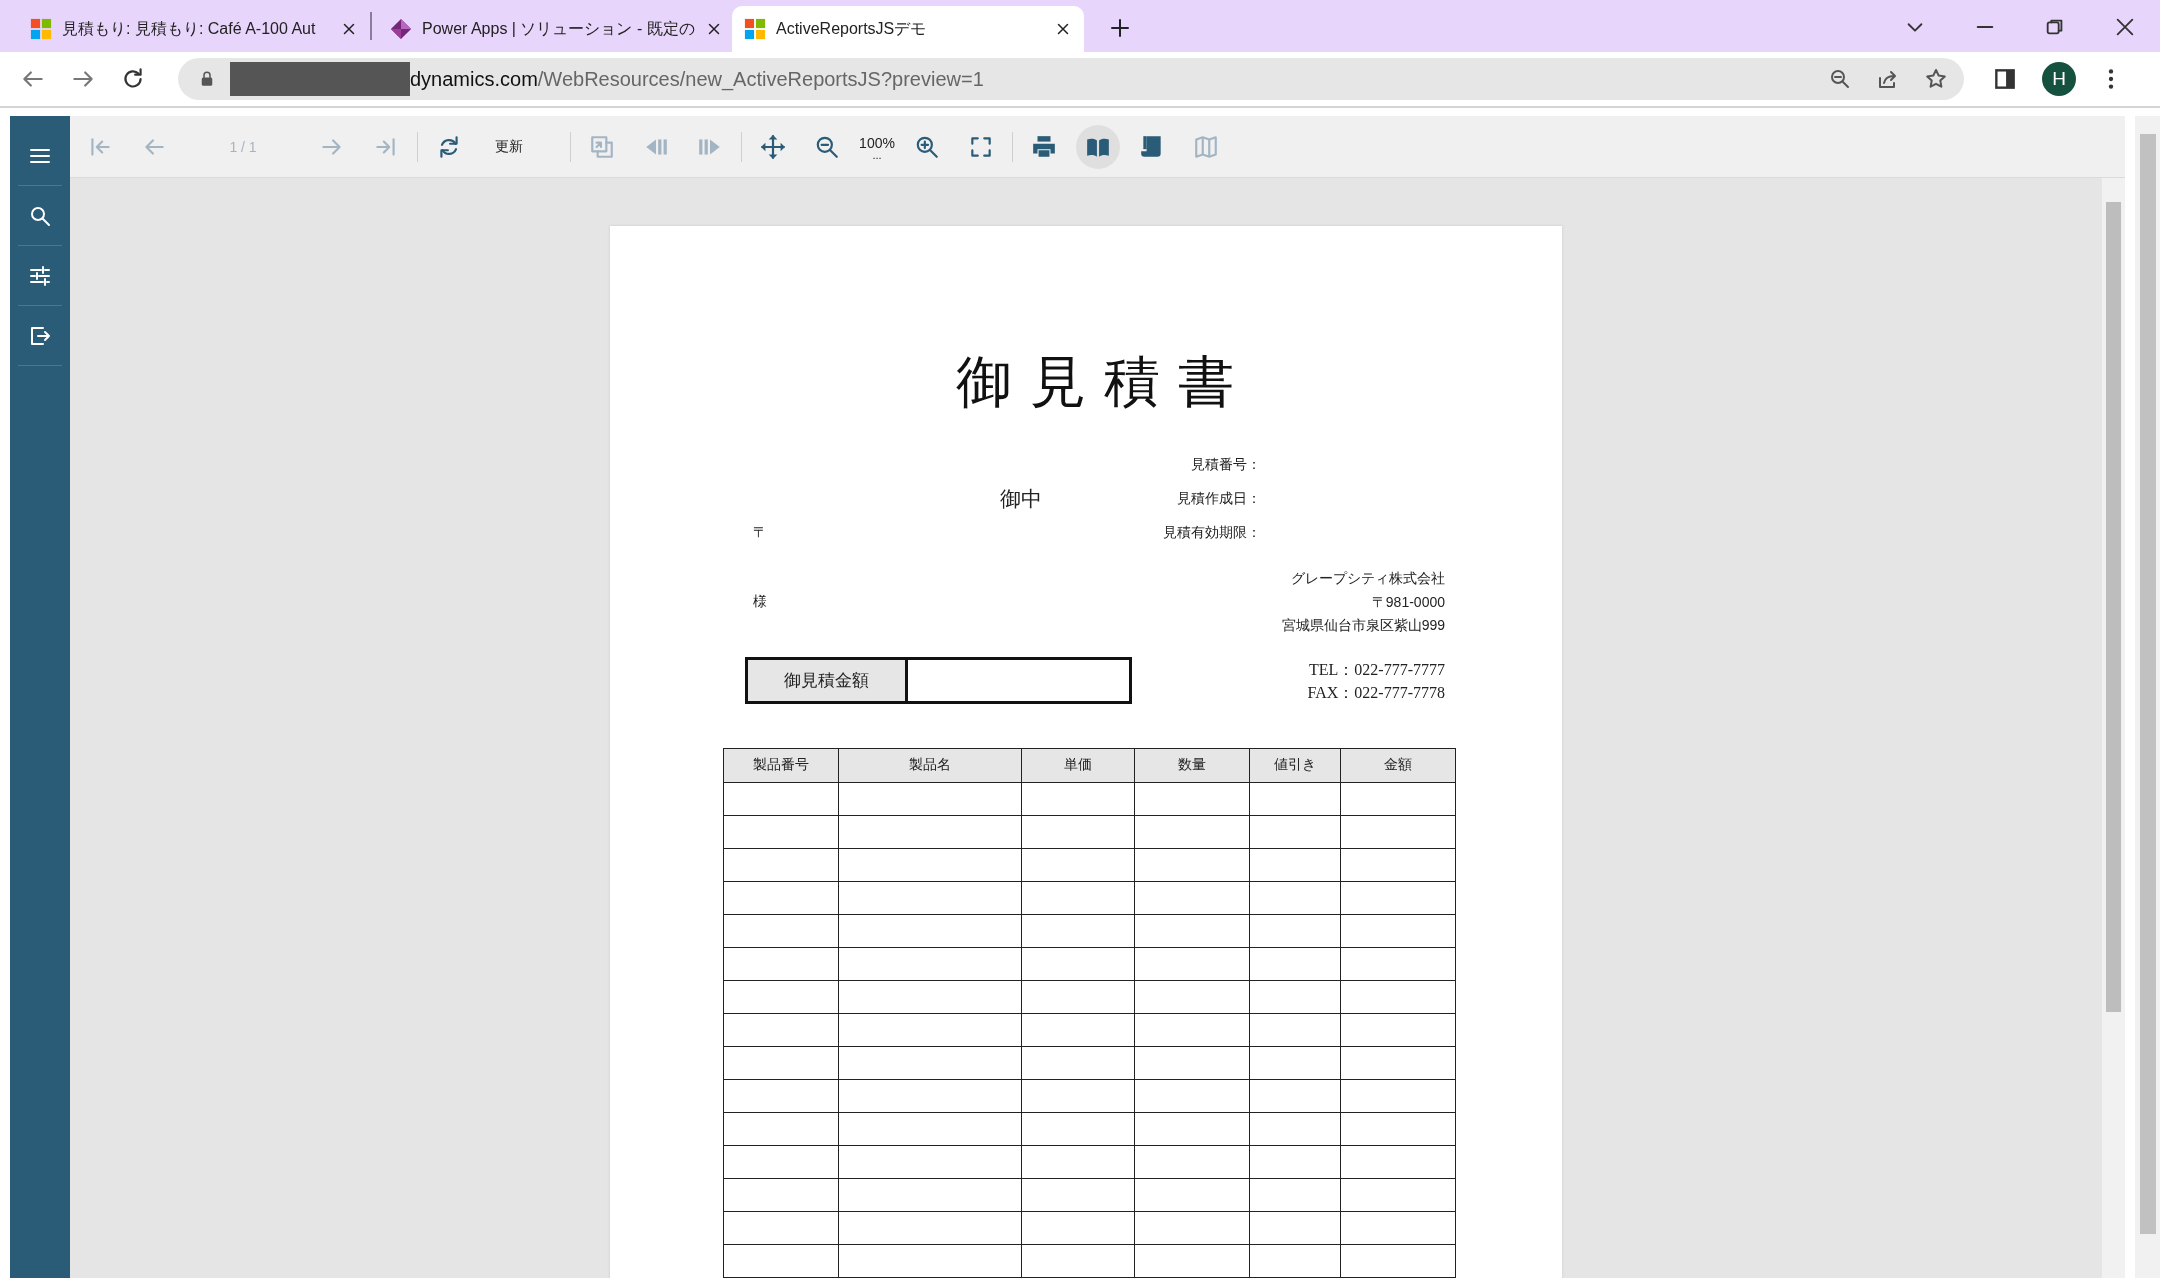 The height and width of the screenshot is (1278, 2160). Describe the element at coordinates (2059, 79) in the screenshot. I see `avatar: H` at that location.